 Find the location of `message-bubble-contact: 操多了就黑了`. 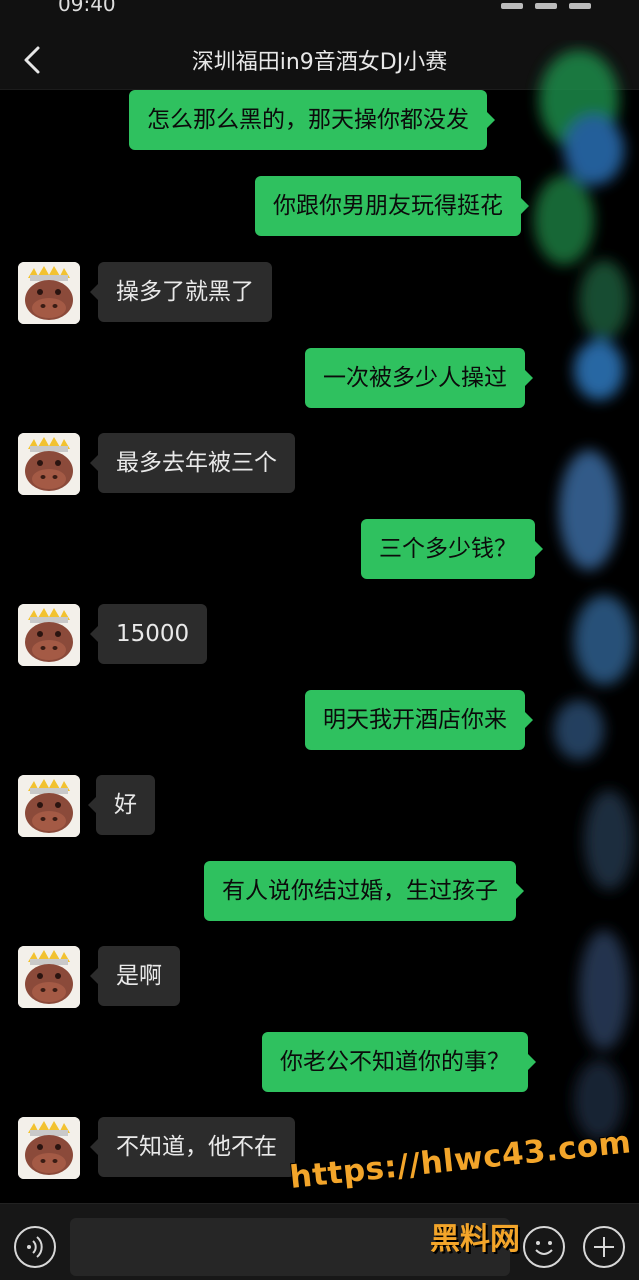

message-bubble-contact: 操多了就黑了 is located at coordinates (181, 292).